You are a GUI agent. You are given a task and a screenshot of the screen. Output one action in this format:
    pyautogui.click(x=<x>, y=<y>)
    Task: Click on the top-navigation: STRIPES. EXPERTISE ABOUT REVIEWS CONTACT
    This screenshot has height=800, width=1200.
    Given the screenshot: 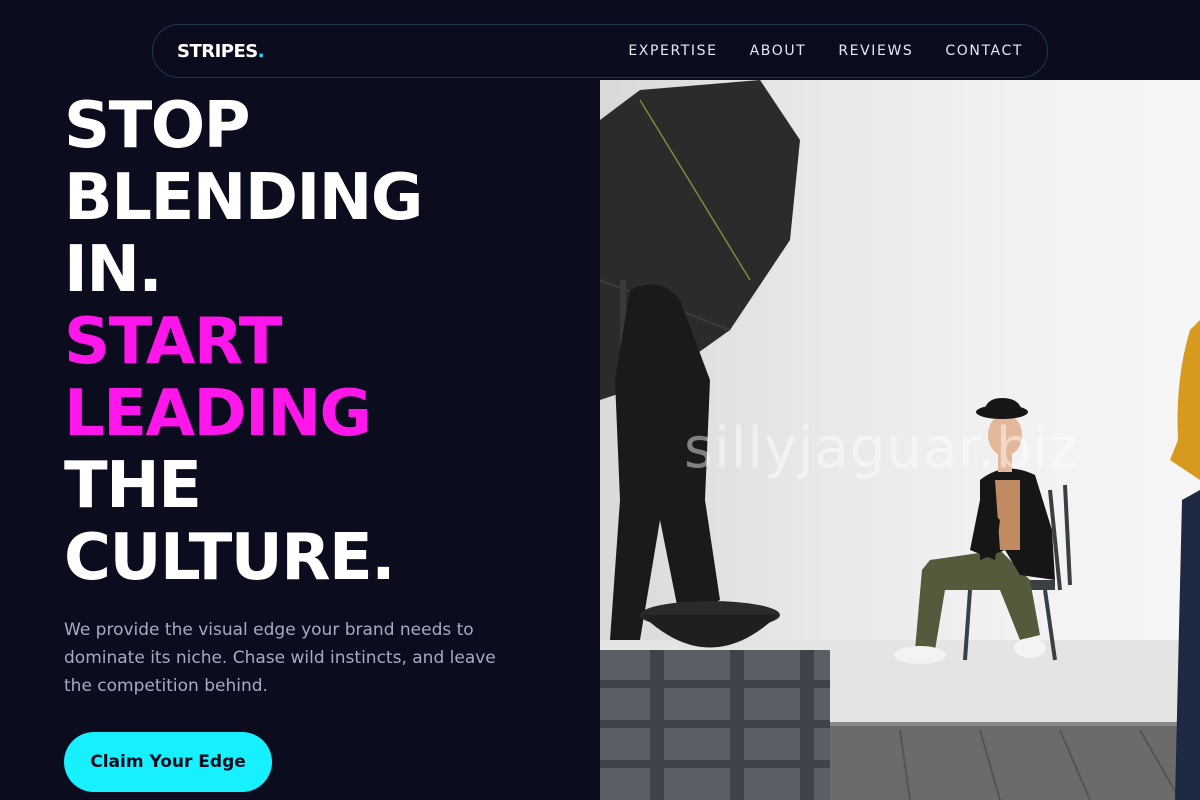 What is the action you would take?
    pyautogui.click(x=600, y=51)
    